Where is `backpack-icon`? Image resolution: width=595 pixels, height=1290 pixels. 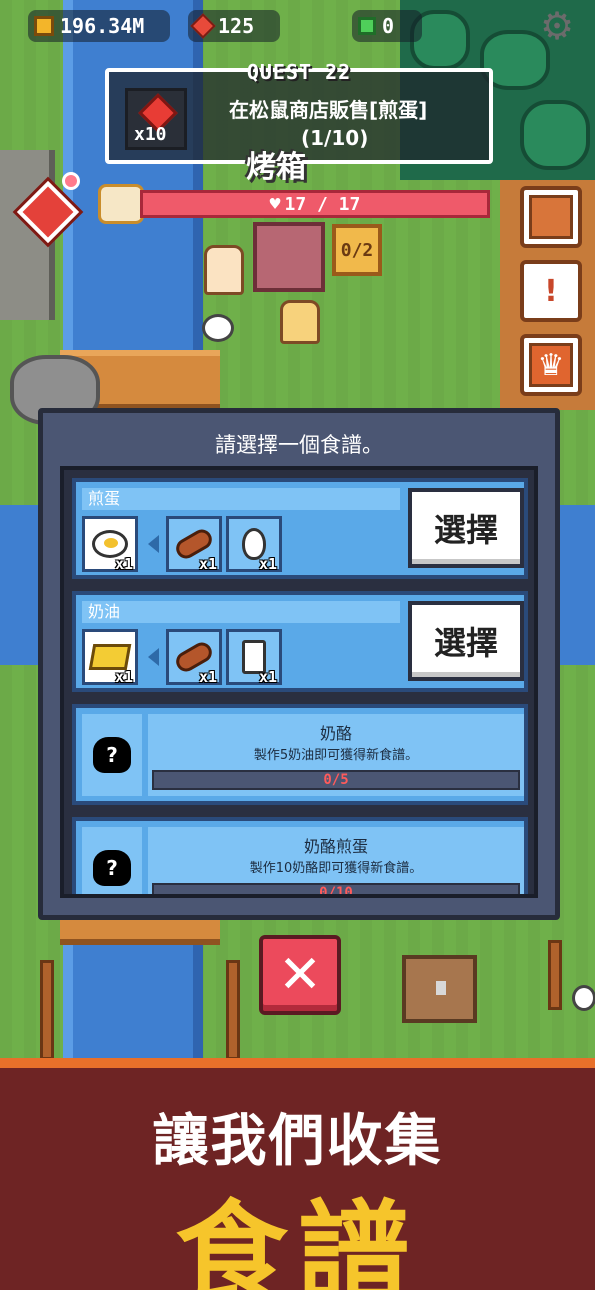
backpack-icon is located at coordinates (551, 217).